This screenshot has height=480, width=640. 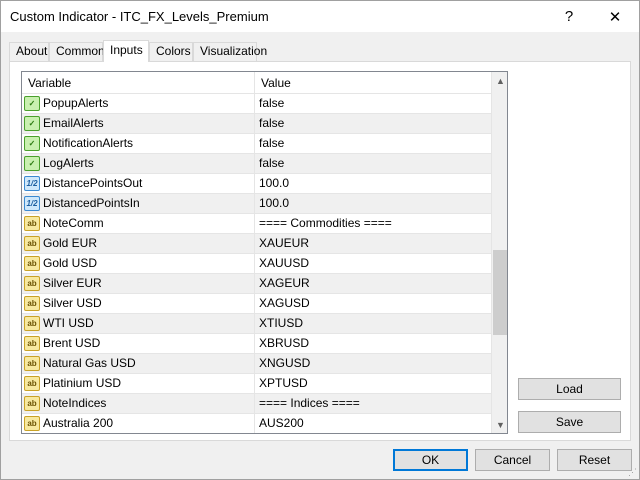 I want to click on variable-cell: ab NoteIndices, so click(x=138, y=403).